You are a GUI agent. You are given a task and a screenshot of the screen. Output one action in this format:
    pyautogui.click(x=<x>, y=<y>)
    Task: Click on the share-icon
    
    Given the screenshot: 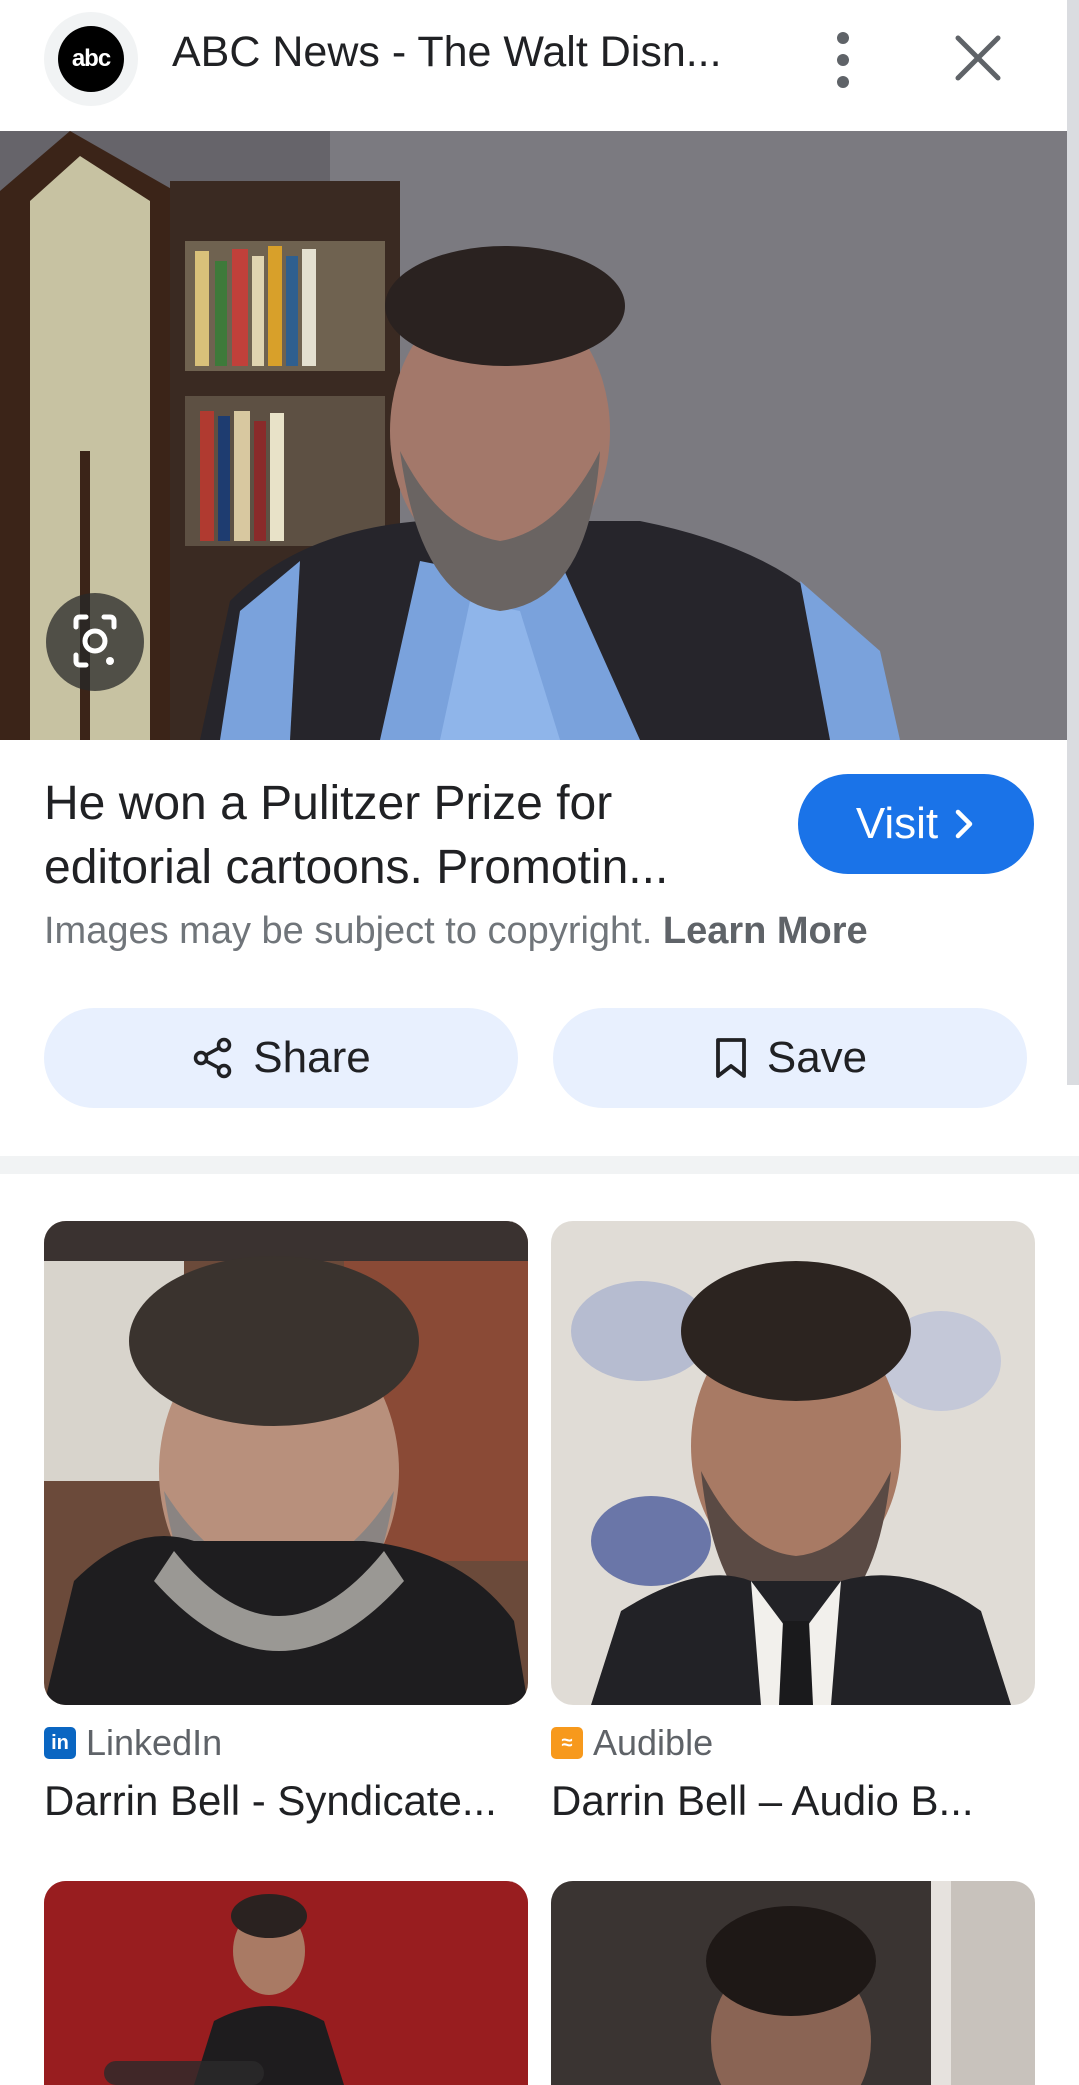 What is the action you would take?
    pyautogui.click(x=213, y=1058)
    